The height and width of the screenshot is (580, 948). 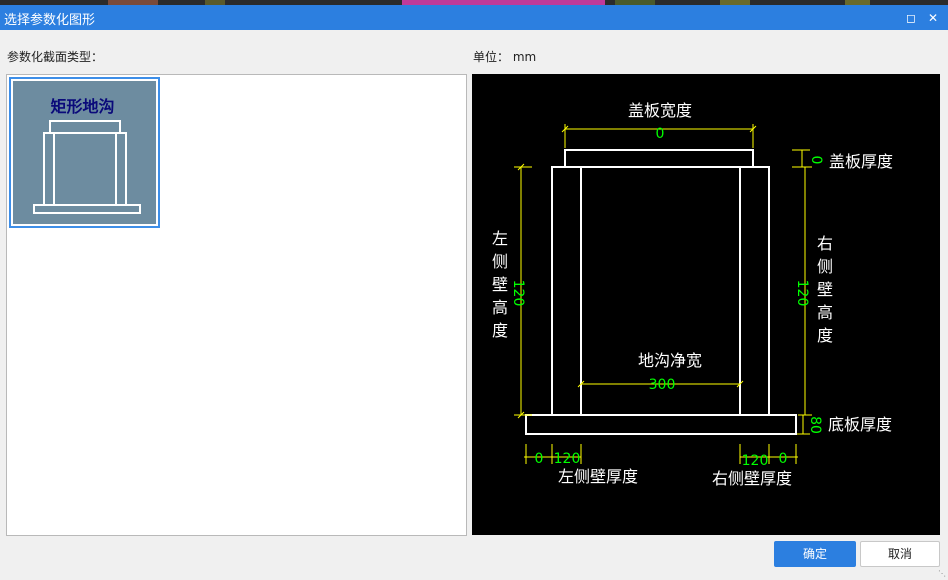 I want to click on maximize-icon: ◻, so click(x=911, y=18).